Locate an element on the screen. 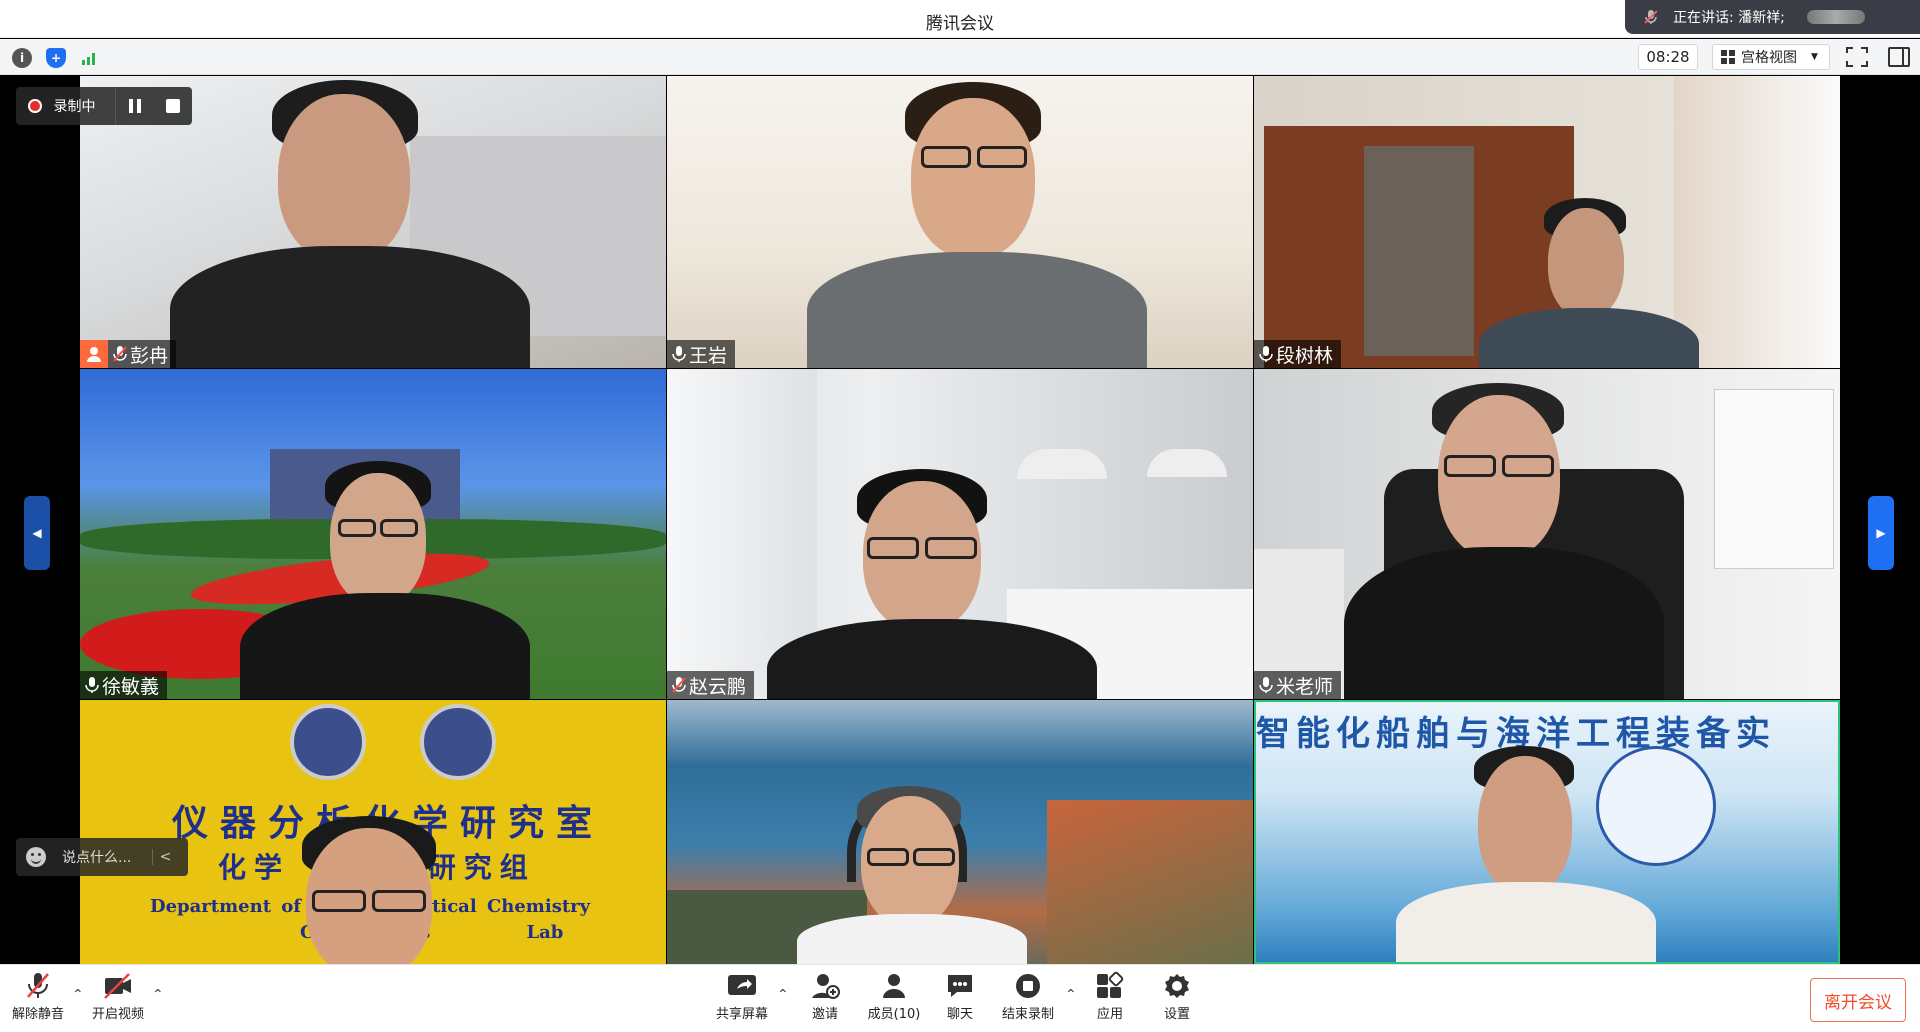  participant-name-tag: 徐敏義 is located at coordinates (124, 685).